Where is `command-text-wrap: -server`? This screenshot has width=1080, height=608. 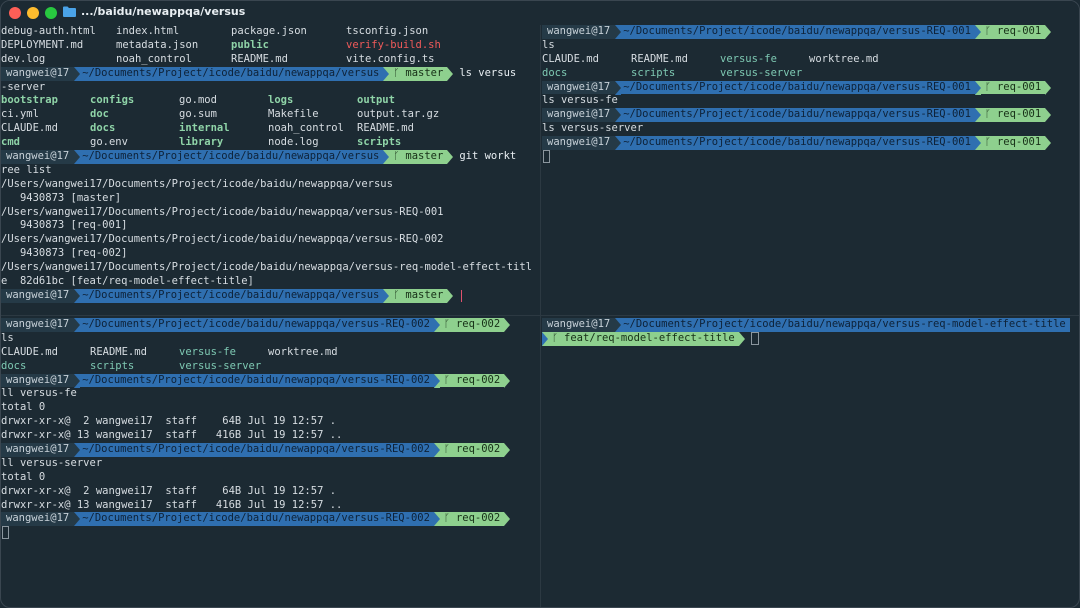 command-text-wrap: -server is located at coordinates (23, 86).